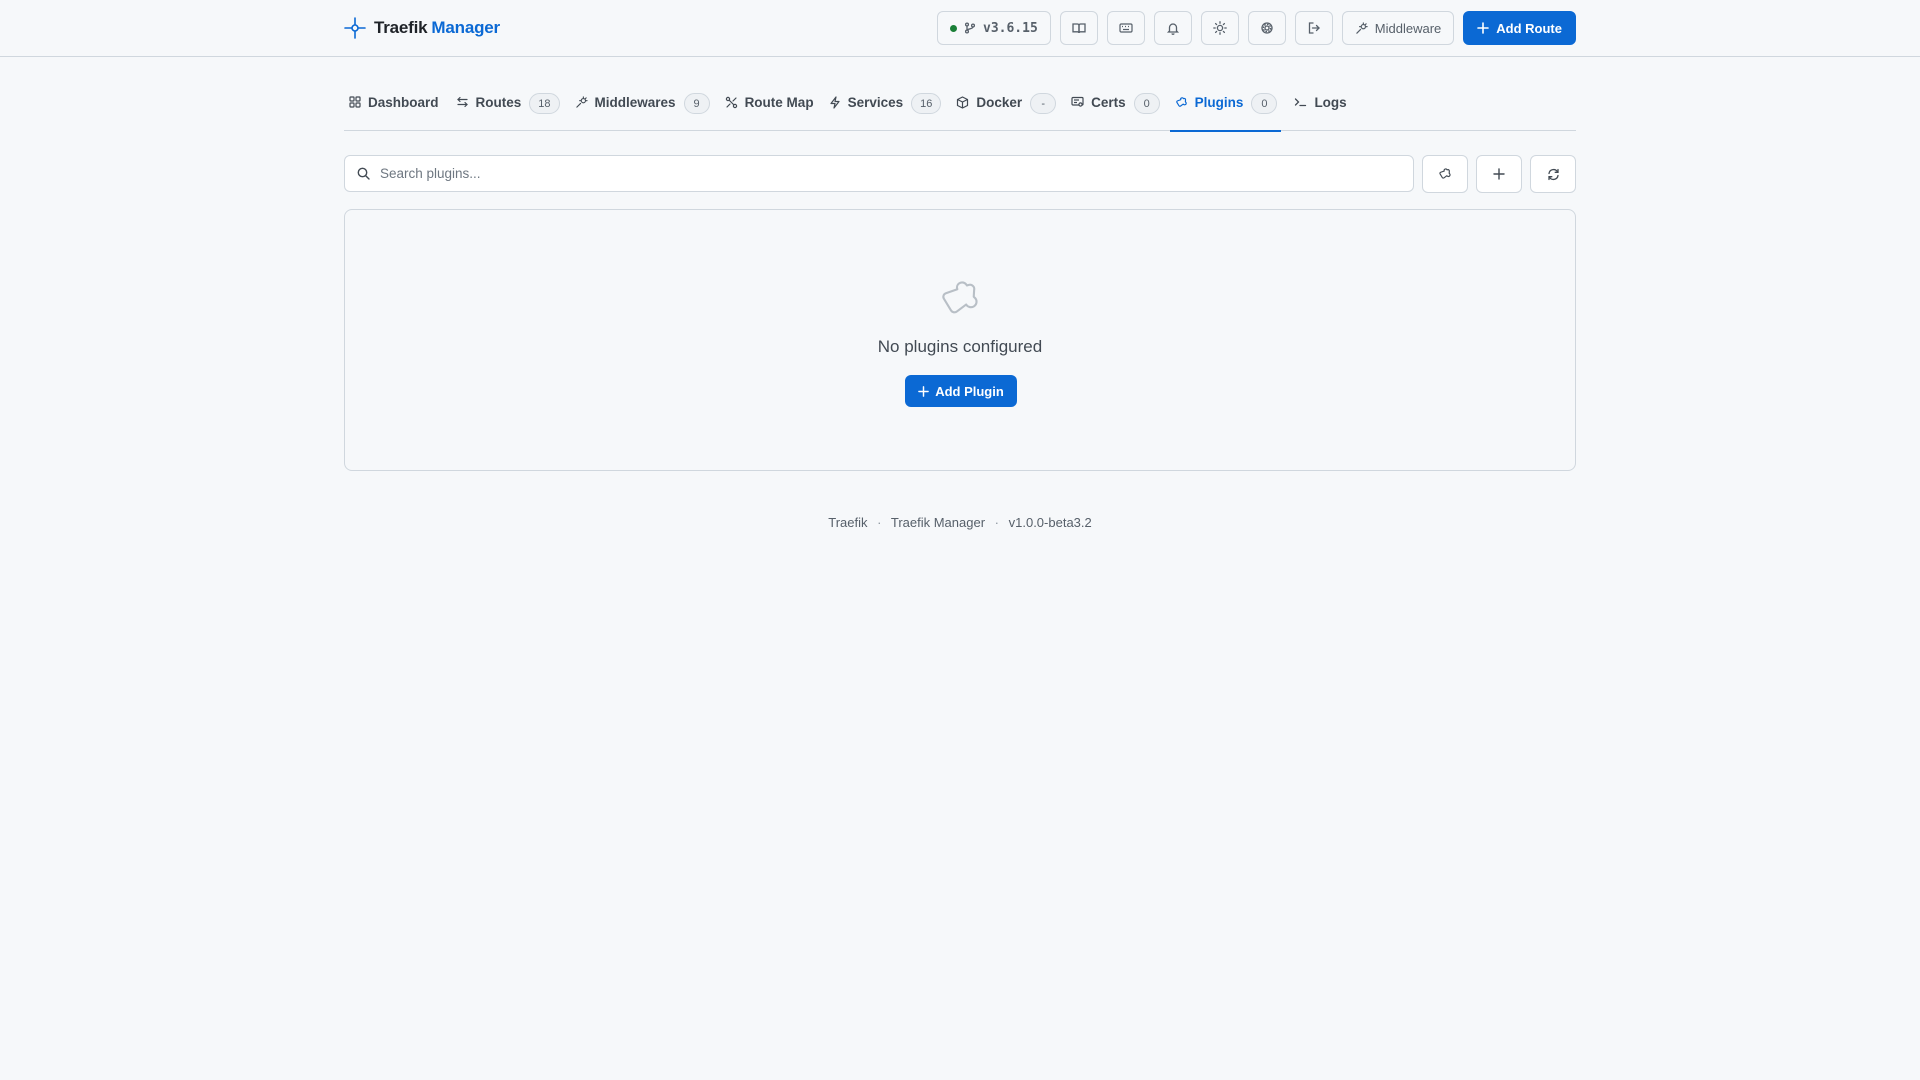 Image resolution: width=1920 pixels, height=1080 pixels. I want to click on sun-icon, so click(1219, 28).